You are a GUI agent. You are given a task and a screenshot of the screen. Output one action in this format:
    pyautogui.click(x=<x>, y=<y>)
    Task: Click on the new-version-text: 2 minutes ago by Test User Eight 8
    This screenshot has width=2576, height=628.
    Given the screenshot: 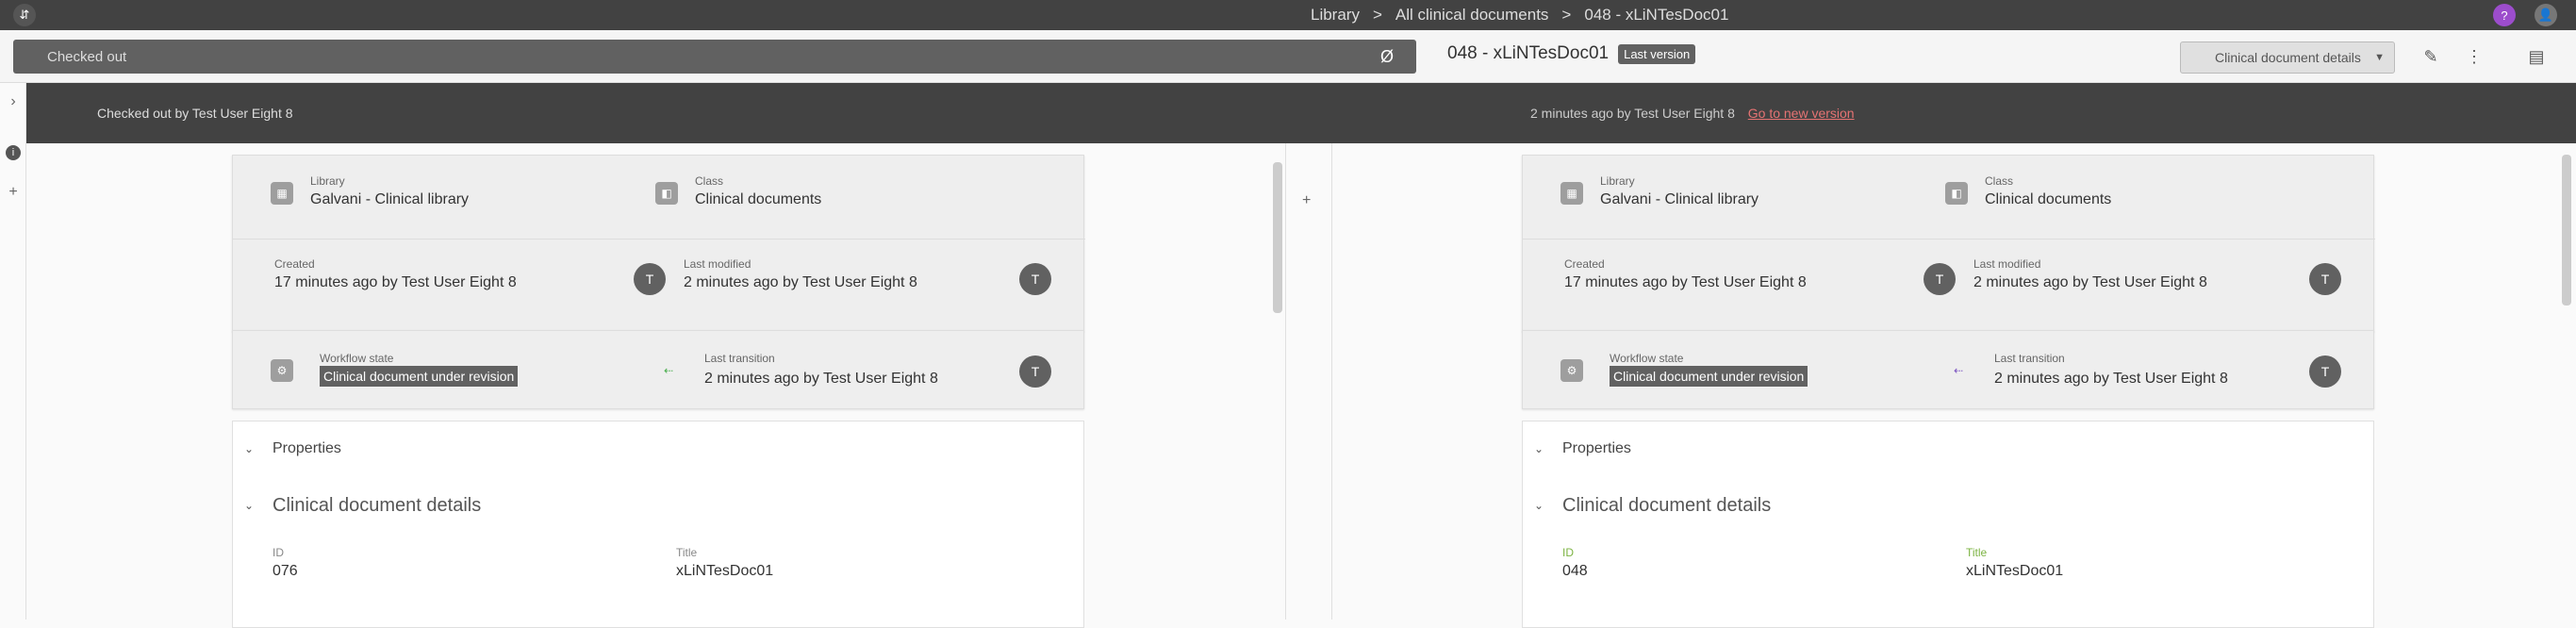 What is the action you would take?
    pyautogui.click(x=1632, y=113)
    